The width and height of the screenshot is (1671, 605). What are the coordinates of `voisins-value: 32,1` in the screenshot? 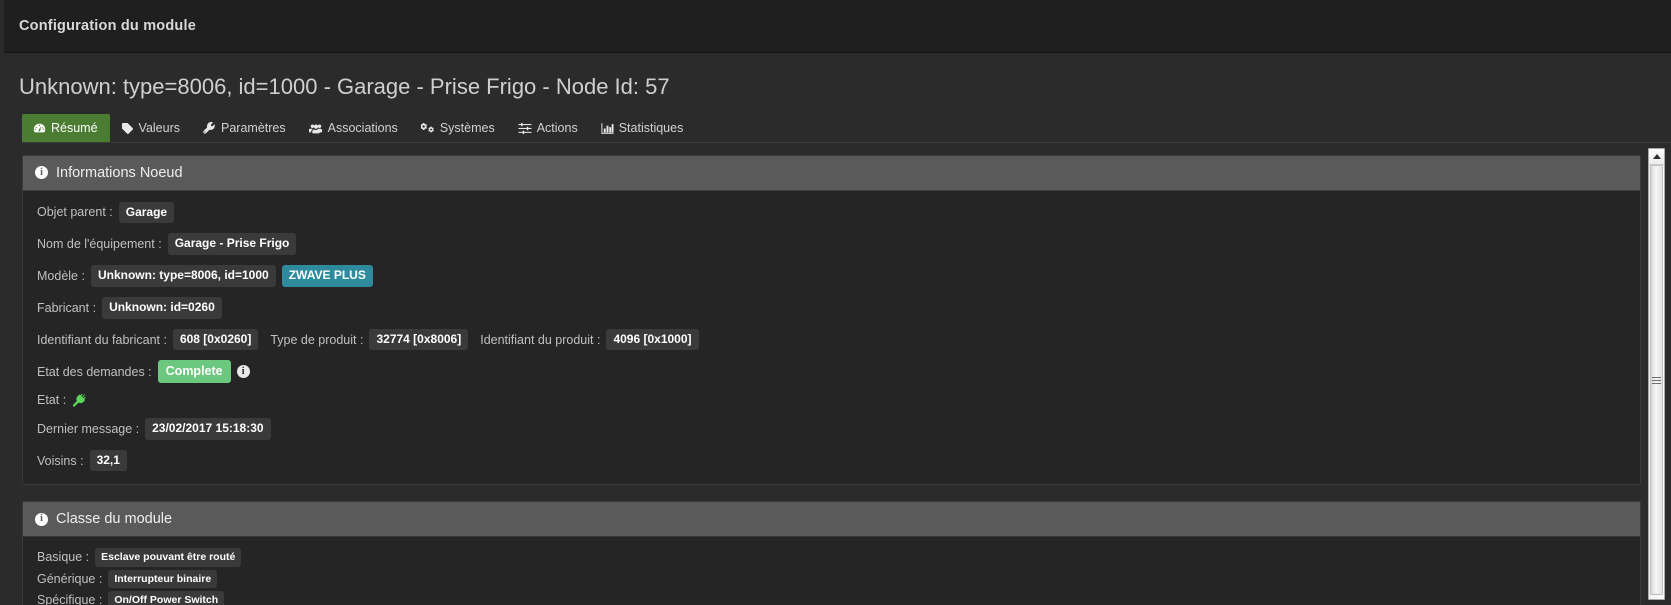 It's located at (108, 460).